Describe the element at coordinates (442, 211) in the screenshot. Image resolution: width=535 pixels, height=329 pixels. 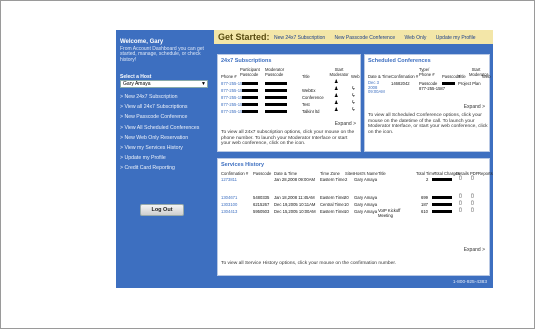
I see `redacted-charges` at that location.